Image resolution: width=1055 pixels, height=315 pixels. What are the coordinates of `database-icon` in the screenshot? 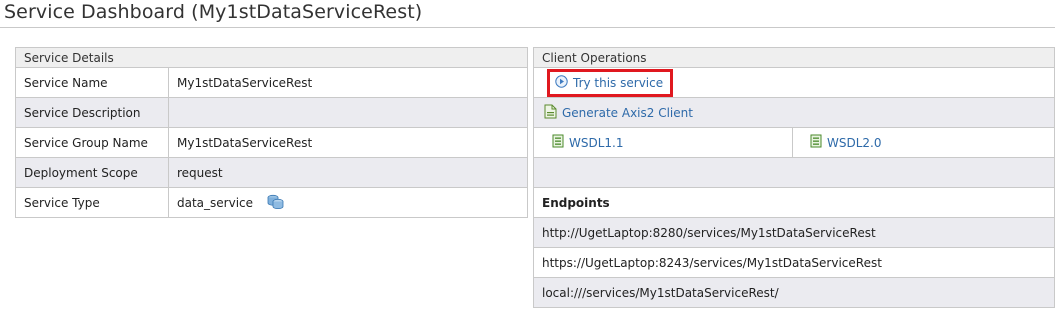 It's located at (275, 203).